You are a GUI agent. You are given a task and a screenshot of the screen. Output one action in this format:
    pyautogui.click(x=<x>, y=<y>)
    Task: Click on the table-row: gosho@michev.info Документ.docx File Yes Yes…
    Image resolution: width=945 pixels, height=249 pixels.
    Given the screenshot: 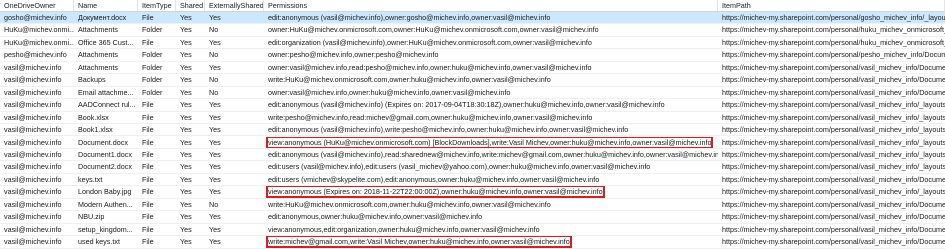 What is the action you would take?
    pyautogui.click(x=472, y=18)
    